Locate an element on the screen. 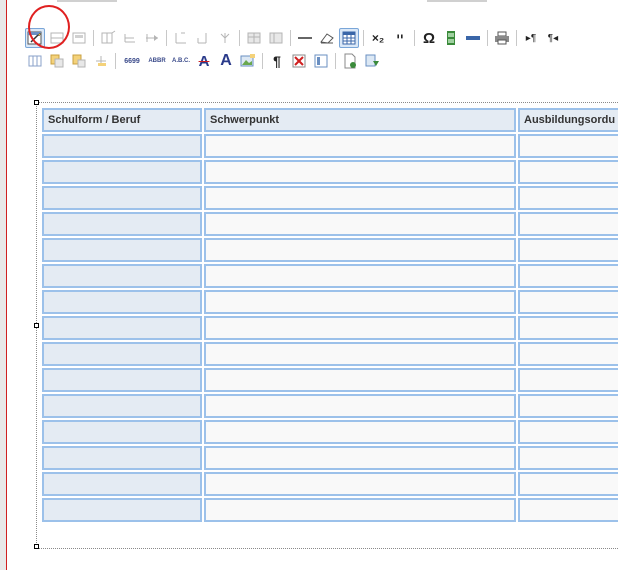 This screenshot has height=570, width=618. table-row is located at coordinates (330, 380).